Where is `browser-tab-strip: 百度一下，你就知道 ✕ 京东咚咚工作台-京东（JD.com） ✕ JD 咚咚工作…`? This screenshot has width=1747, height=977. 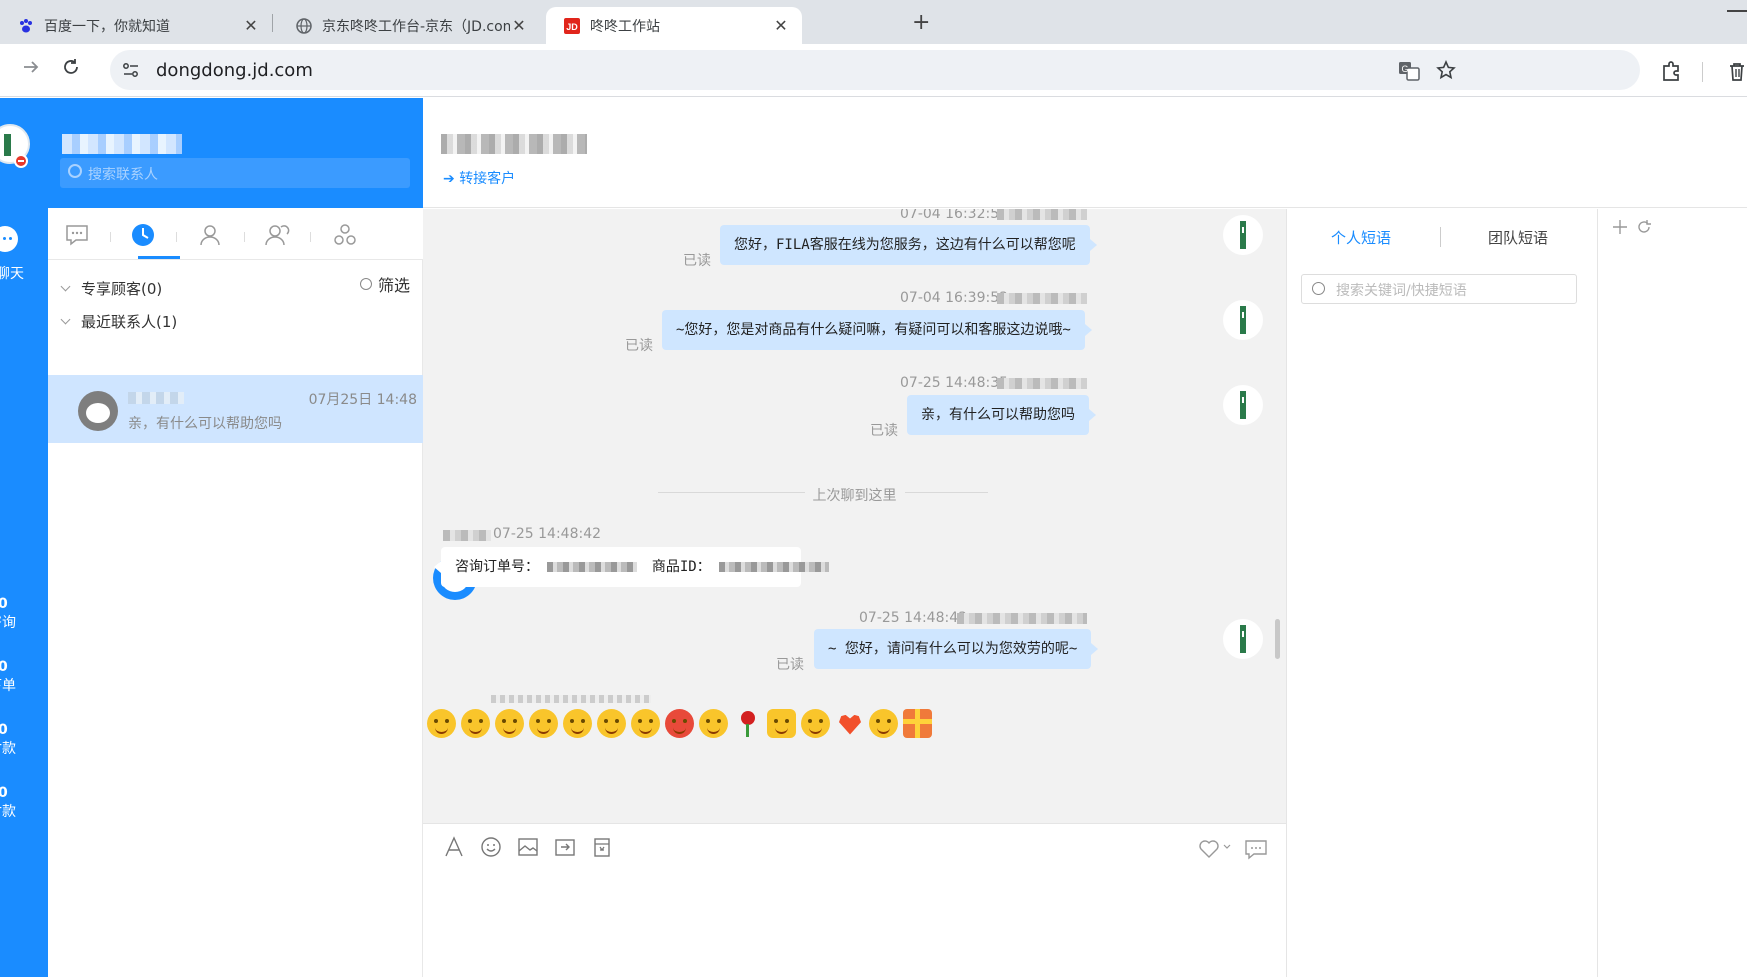
browser-tab-strip: 百度一下，你就知道 ✕ 京东咚咚工作台-京东（JD.com） ✕ JD 咚咚工作… is located at coordinates (873, 22).